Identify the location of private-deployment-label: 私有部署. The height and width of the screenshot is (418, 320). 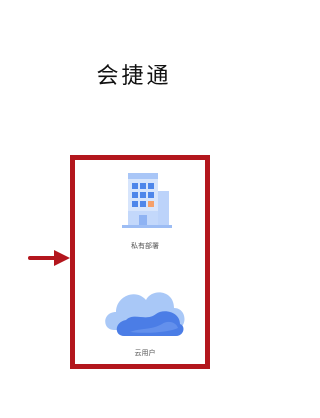
(145, 246).